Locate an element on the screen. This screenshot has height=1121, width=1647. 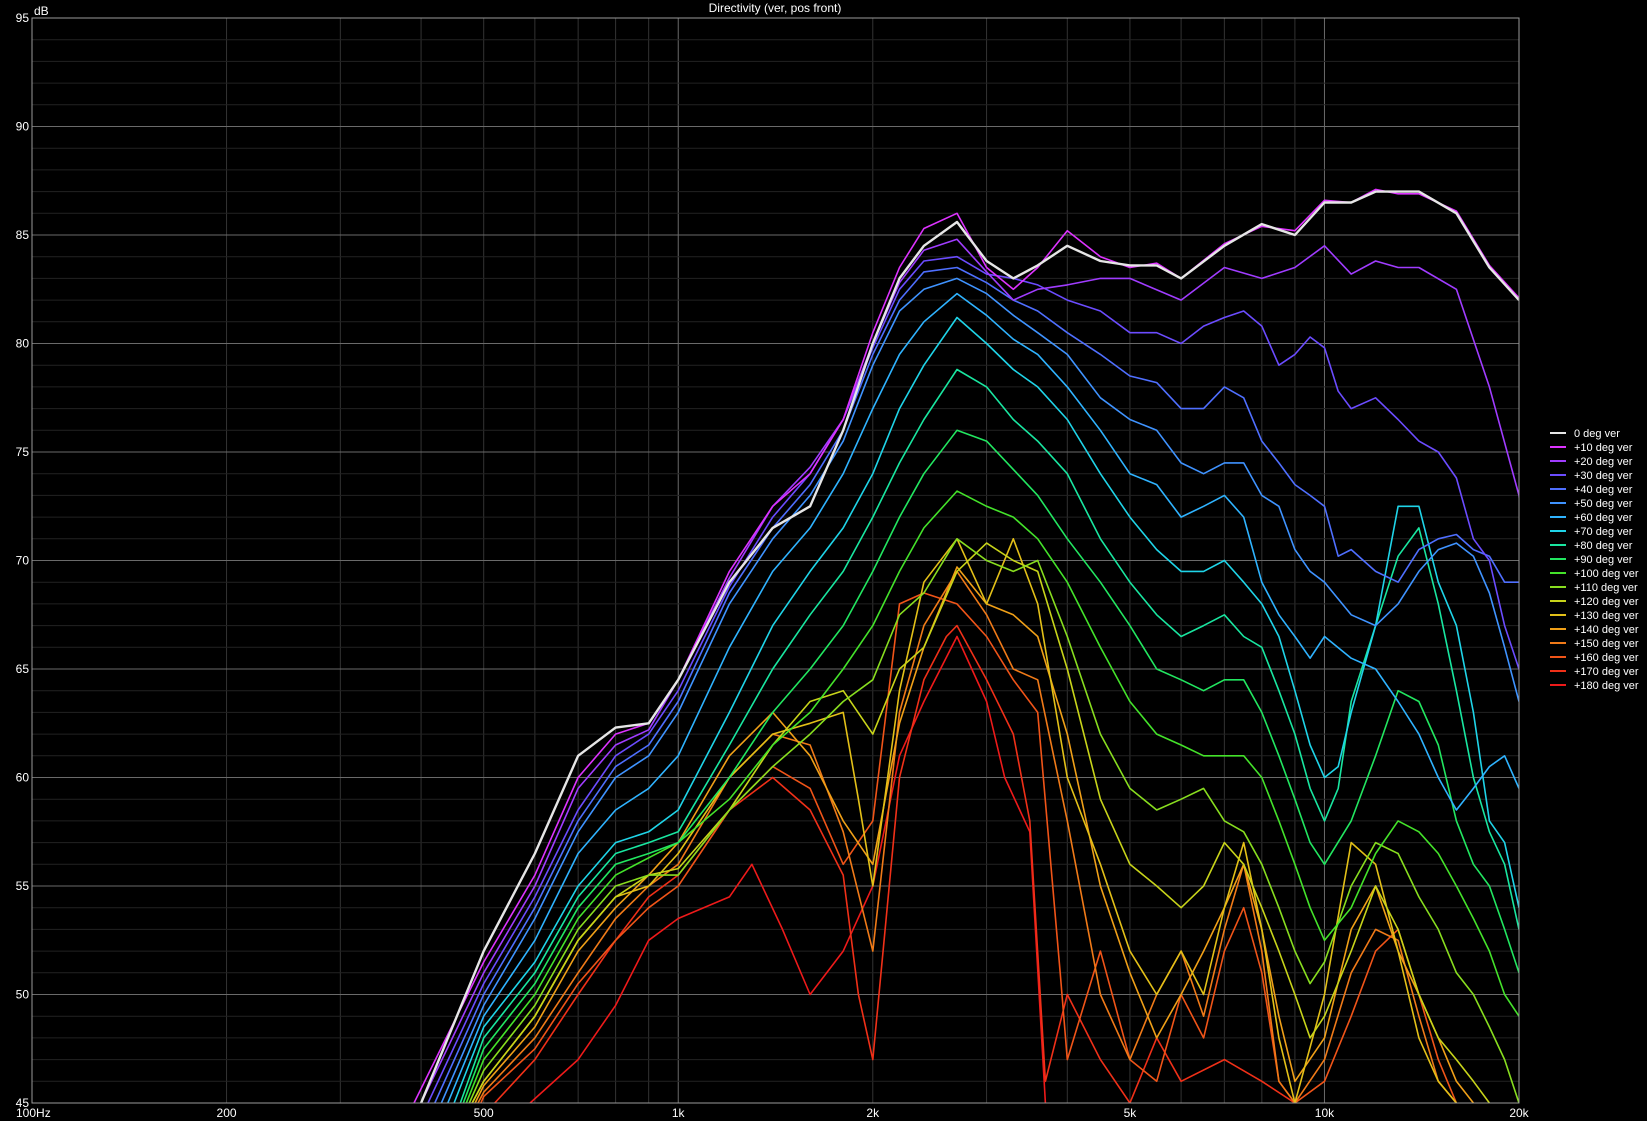
y-tick-label: 65 is located at coordinates (23, 669).